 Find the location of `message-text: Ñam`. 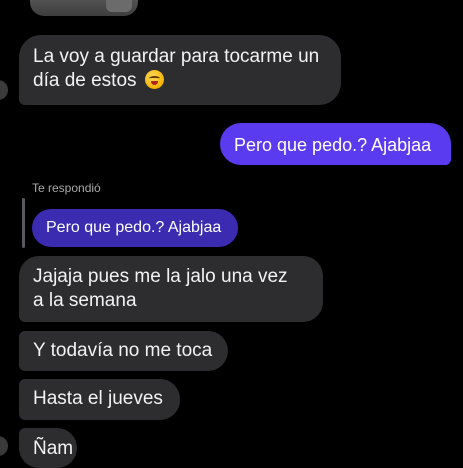

message-text: Ñam is located at coordinates (53, 448).